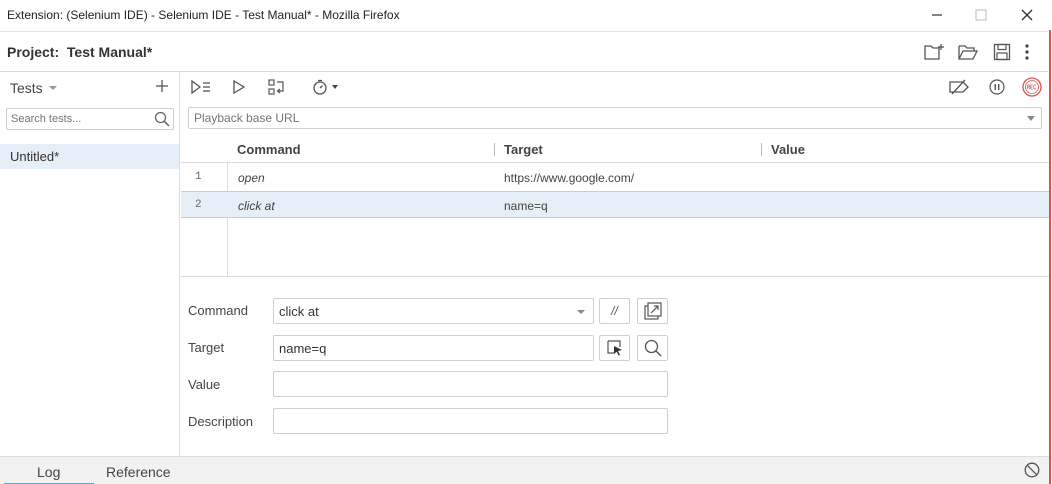  I want to click on find-target-button, so click(652, 348).